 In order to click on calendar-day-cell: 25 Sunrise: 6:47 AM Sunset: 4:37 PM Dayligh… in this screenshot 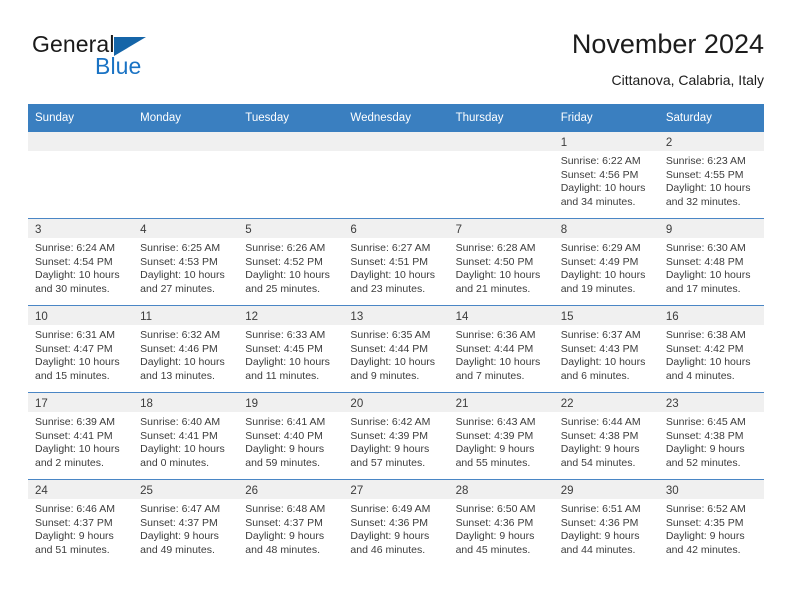, I will do `click(186, 522)`.